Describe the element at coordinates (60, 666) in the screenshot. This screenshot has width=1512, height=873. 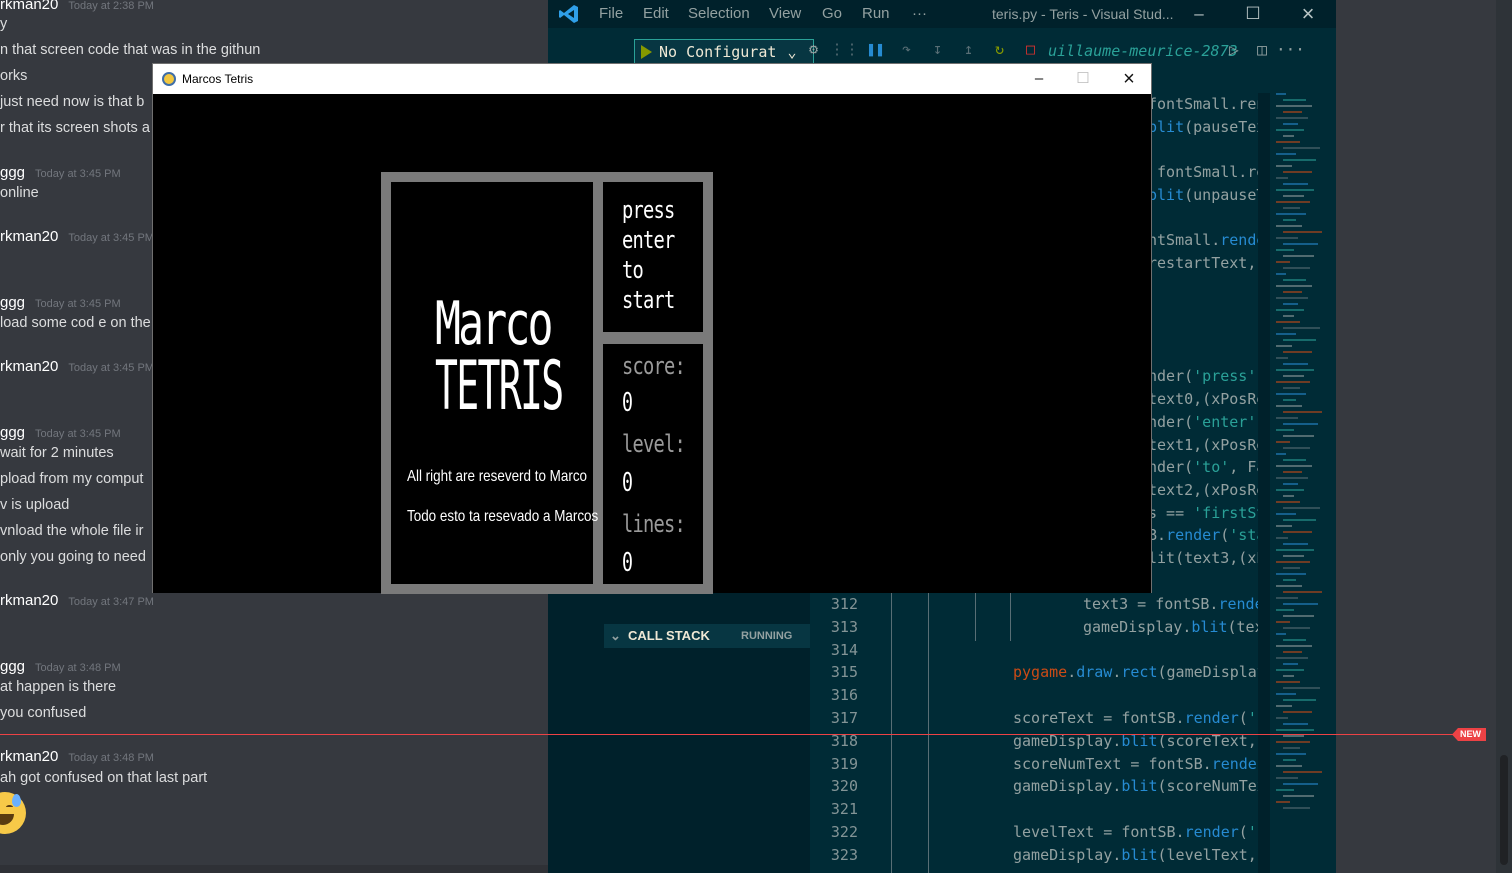
I see `message-author: ggg Today at 3:48 PM` at that location.